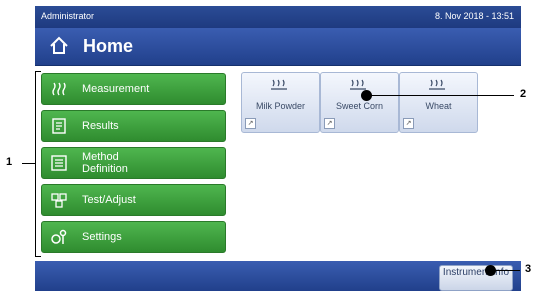 The height and width of the screenshot is (291, 536). I want to click on home-icon, so click(59, 46).